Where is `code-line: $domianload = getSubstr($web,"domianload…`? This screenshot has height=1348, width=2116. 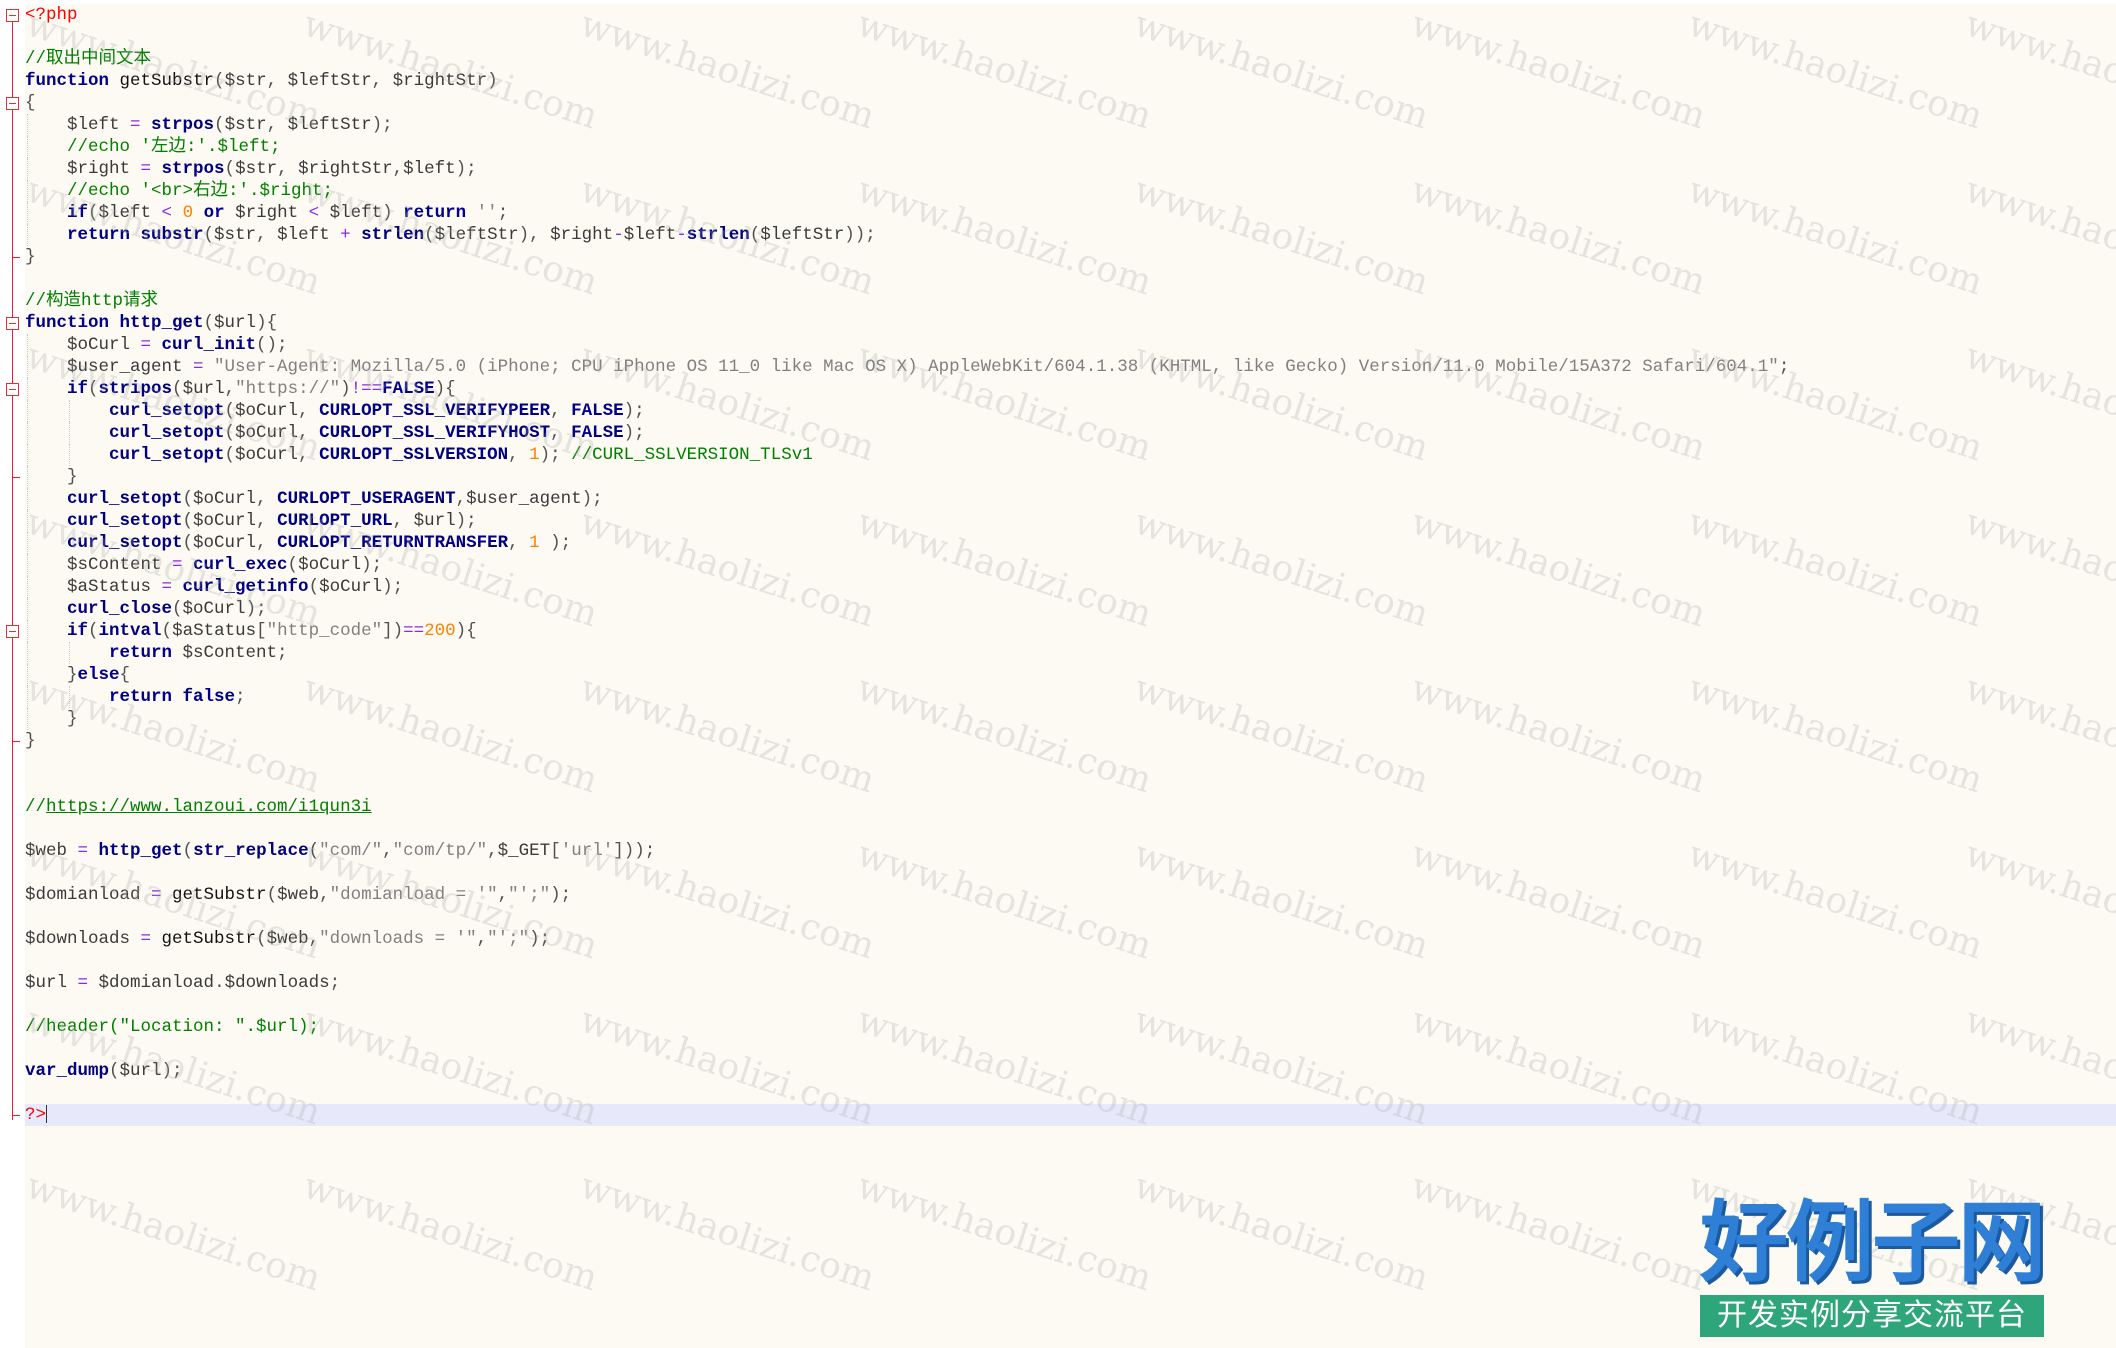
code-line: $domianload = getSubstr($web,"domianload… is located at coordinates (1070, 895).